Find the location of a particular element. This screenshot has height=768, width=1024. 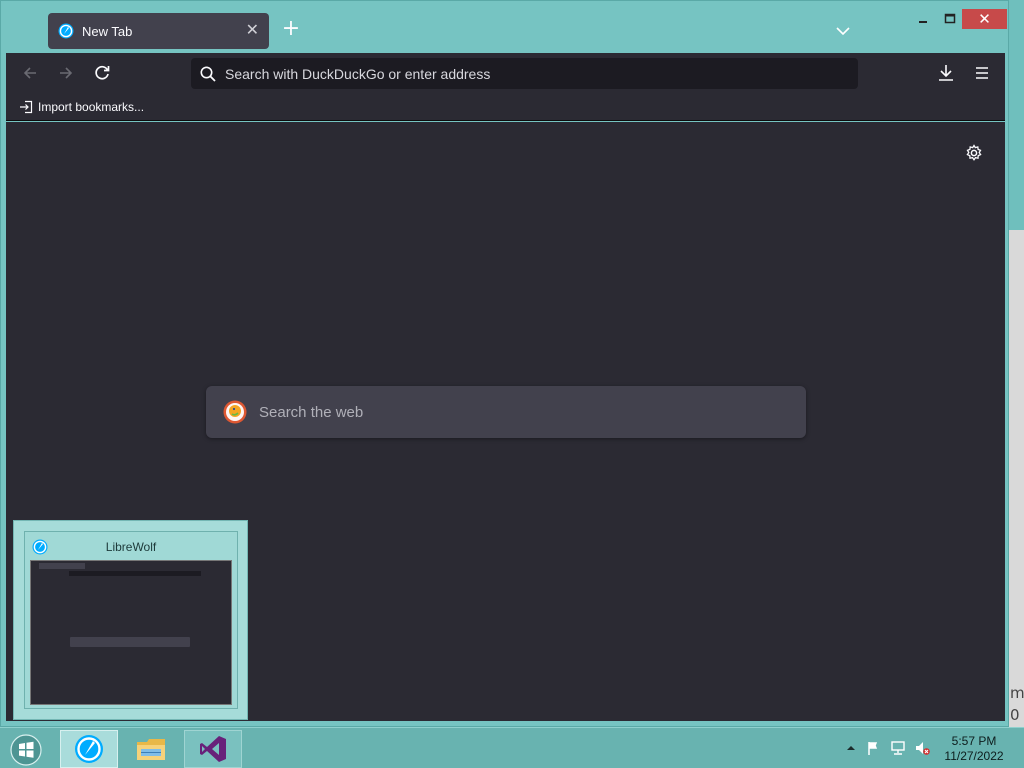

taskbar-file-explorer is located at coordinates (151, 749).